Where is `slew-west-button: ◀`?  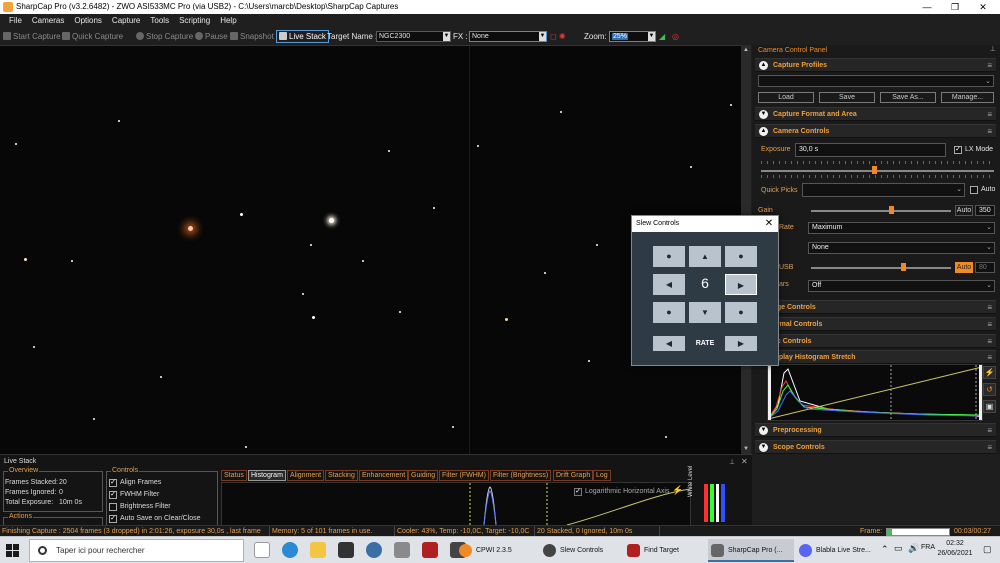 slew-west-button: ◀ is located at coordinates (669, 284).